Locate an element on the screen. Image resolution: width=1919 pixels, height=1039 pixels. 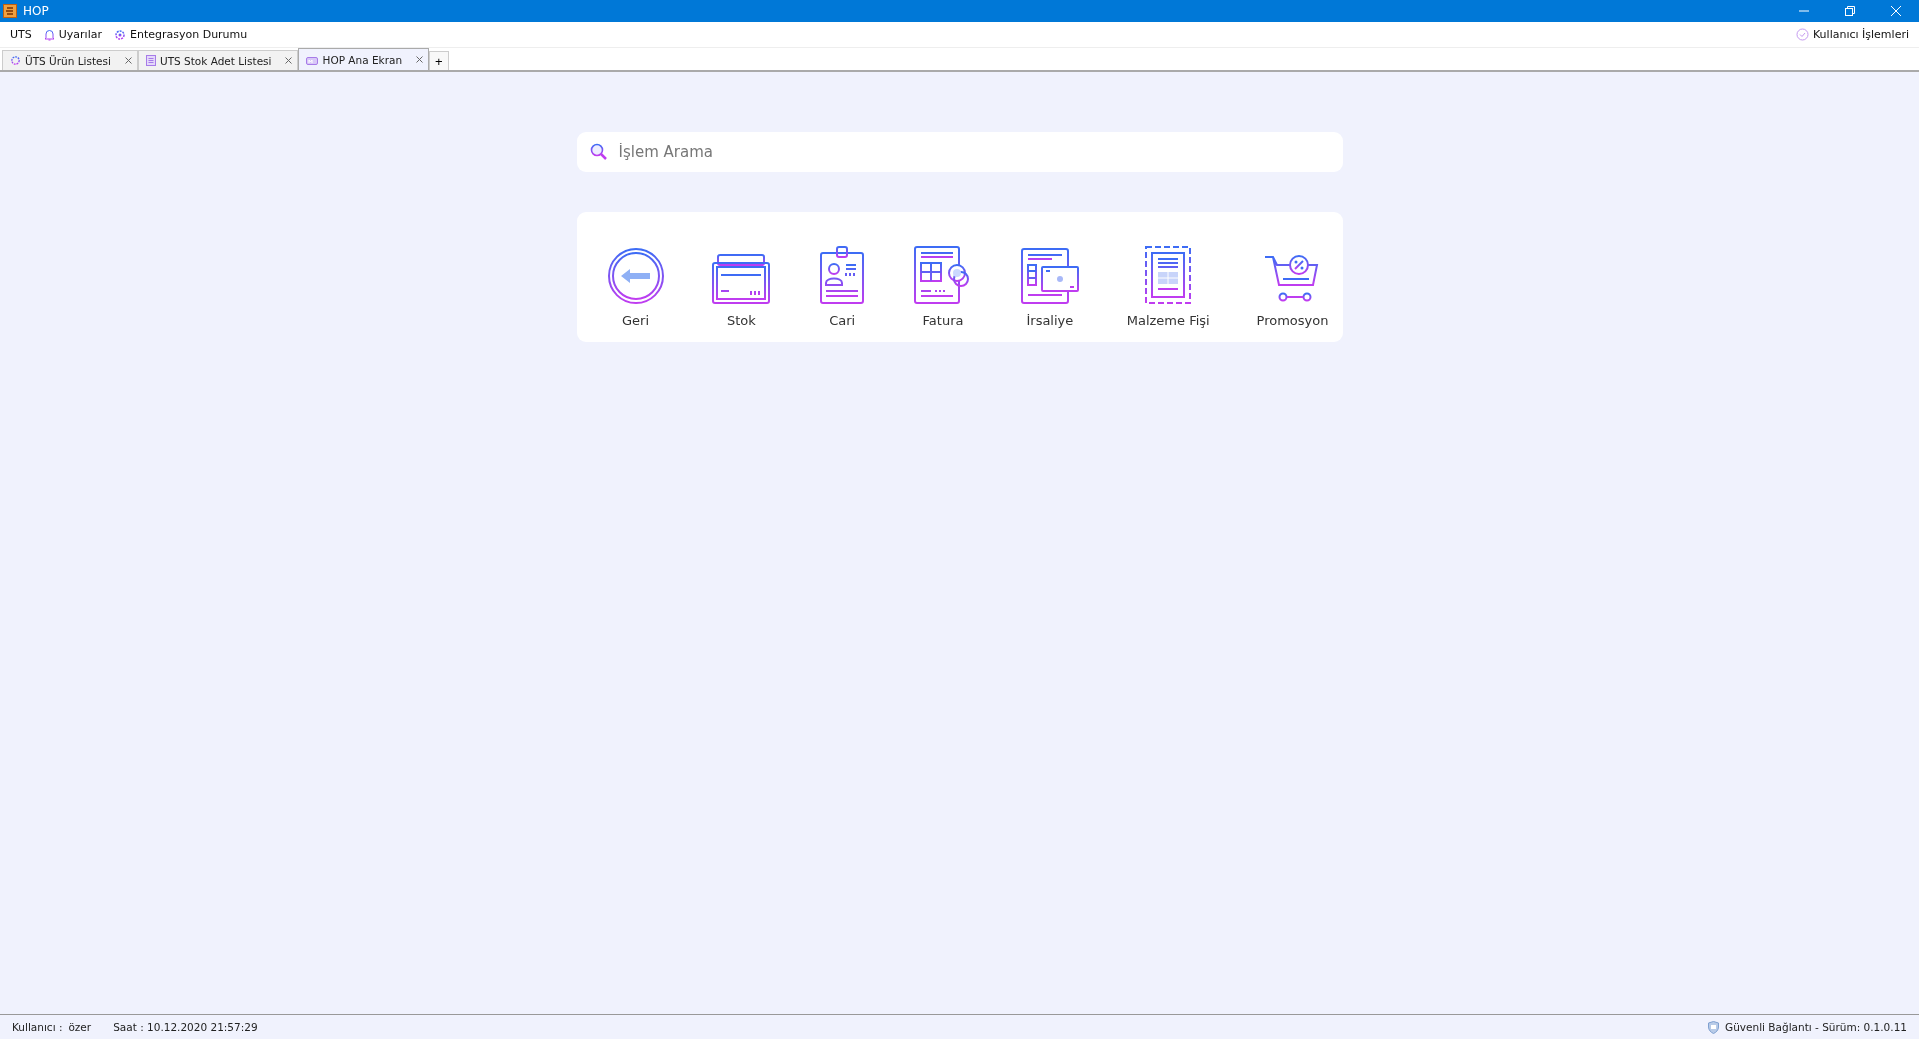
shortcut-tile: Malzeme Fişi is located at coordinates (1168, 286).